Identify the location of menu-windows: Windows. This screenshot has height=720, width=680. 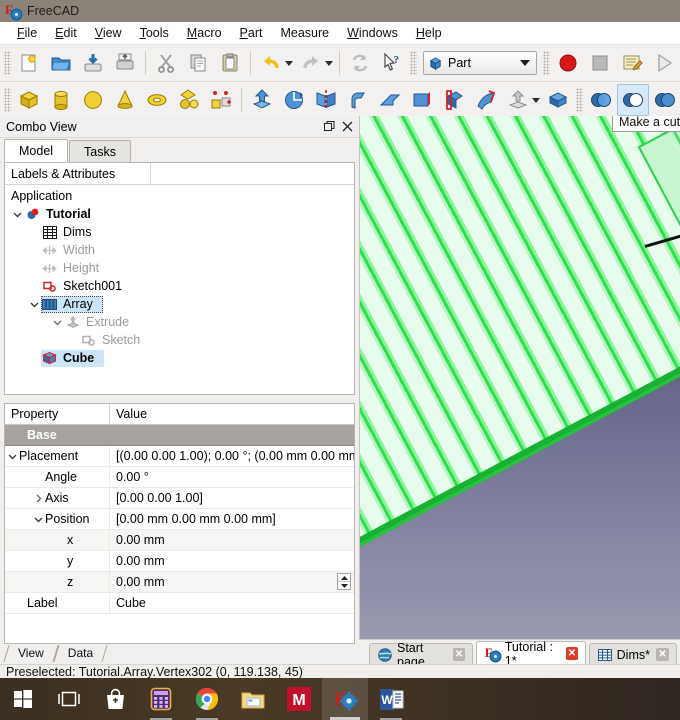
(372, 33).